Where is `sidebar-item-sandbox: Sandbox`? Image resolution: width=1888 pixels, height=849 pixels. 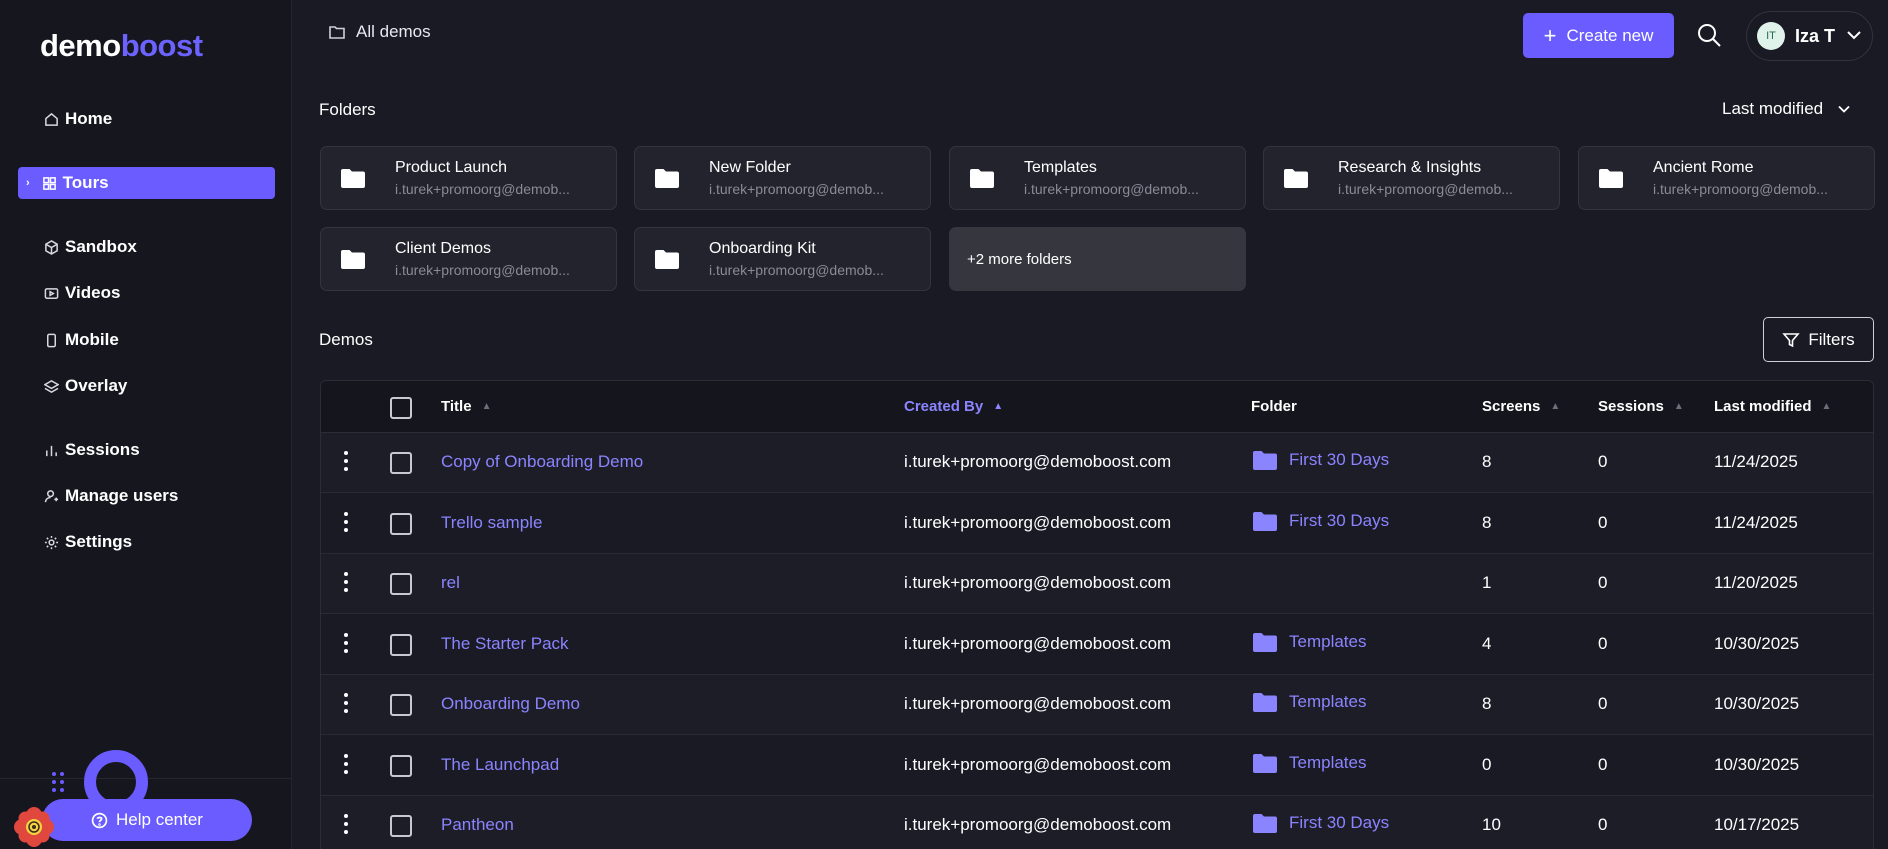 sidebar-item-sandbox: Sandbox is located at coordinates (146, 247).